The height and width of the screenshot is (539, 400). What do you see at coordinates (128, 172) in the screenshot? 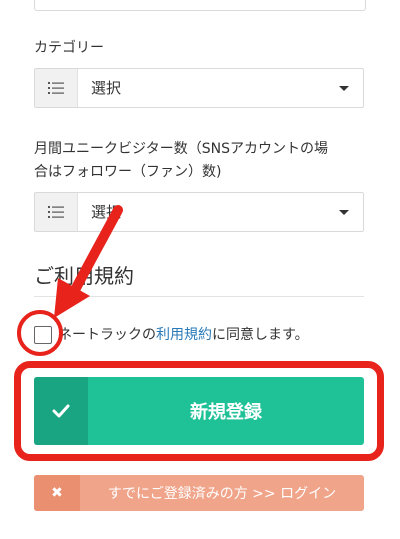
I see `visitors-label-line2: 合はフォロワー（ファン）数)` at bounding box center [128, 172].